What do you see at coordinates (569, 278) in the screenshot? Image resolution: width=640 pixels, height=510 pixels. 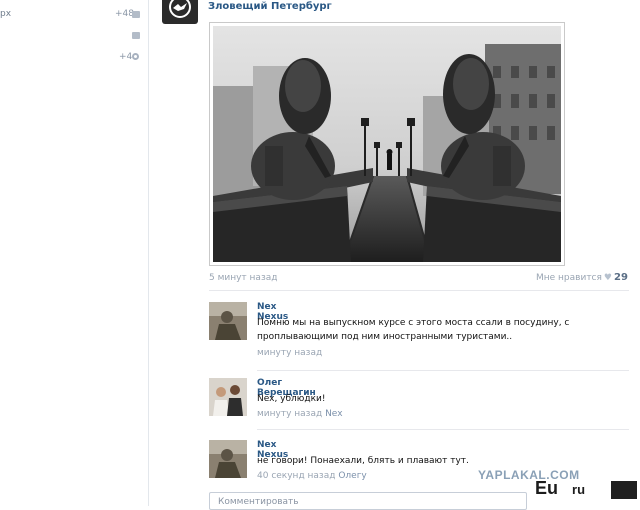 I see `like-label: Мне нравится` at bounding box center [569, 278].